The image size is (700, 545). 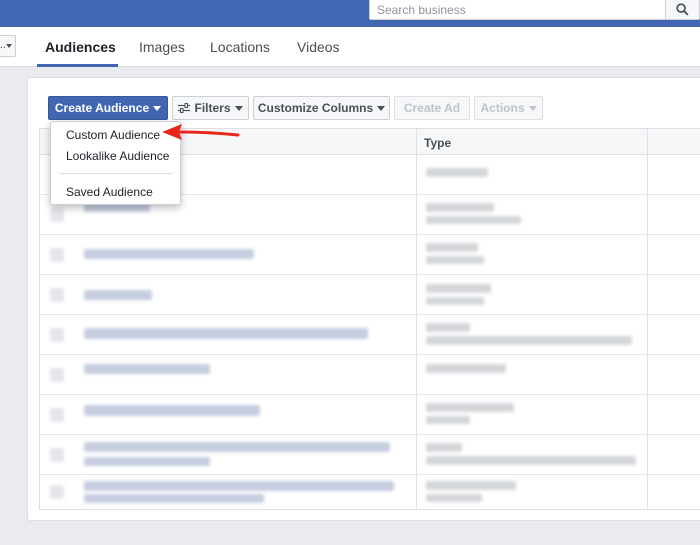 What do you see at coordinates (102, 108) in the screenshot?
I see `create-audience-label: Create Audience` at bounding box center [102, 108].